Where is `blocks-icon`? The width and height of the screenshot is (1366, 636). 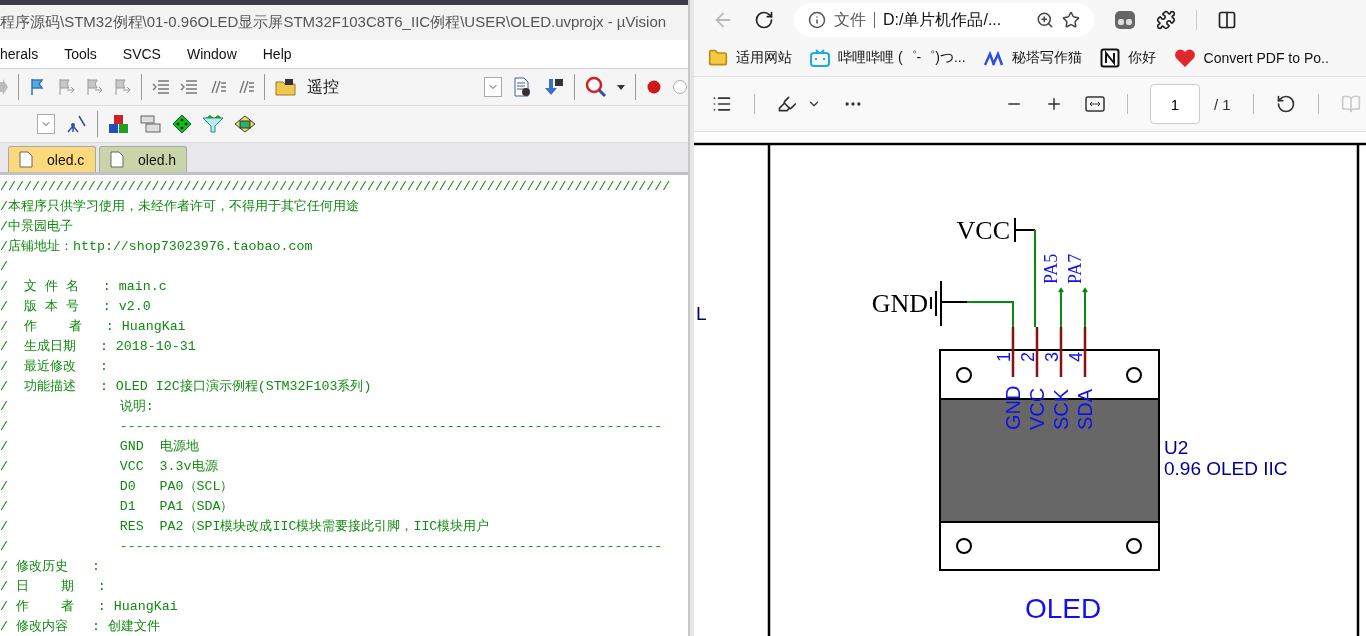
blocks-icon is located at coordinates (119, 124).